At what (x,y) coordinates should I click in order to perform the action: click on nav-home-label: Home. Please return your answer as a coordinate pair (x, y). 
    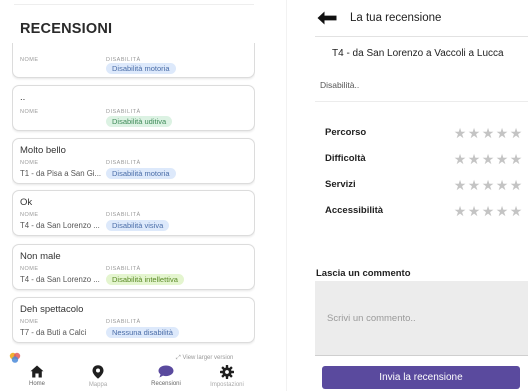
    Looking at the image, I should click on (36, 384).